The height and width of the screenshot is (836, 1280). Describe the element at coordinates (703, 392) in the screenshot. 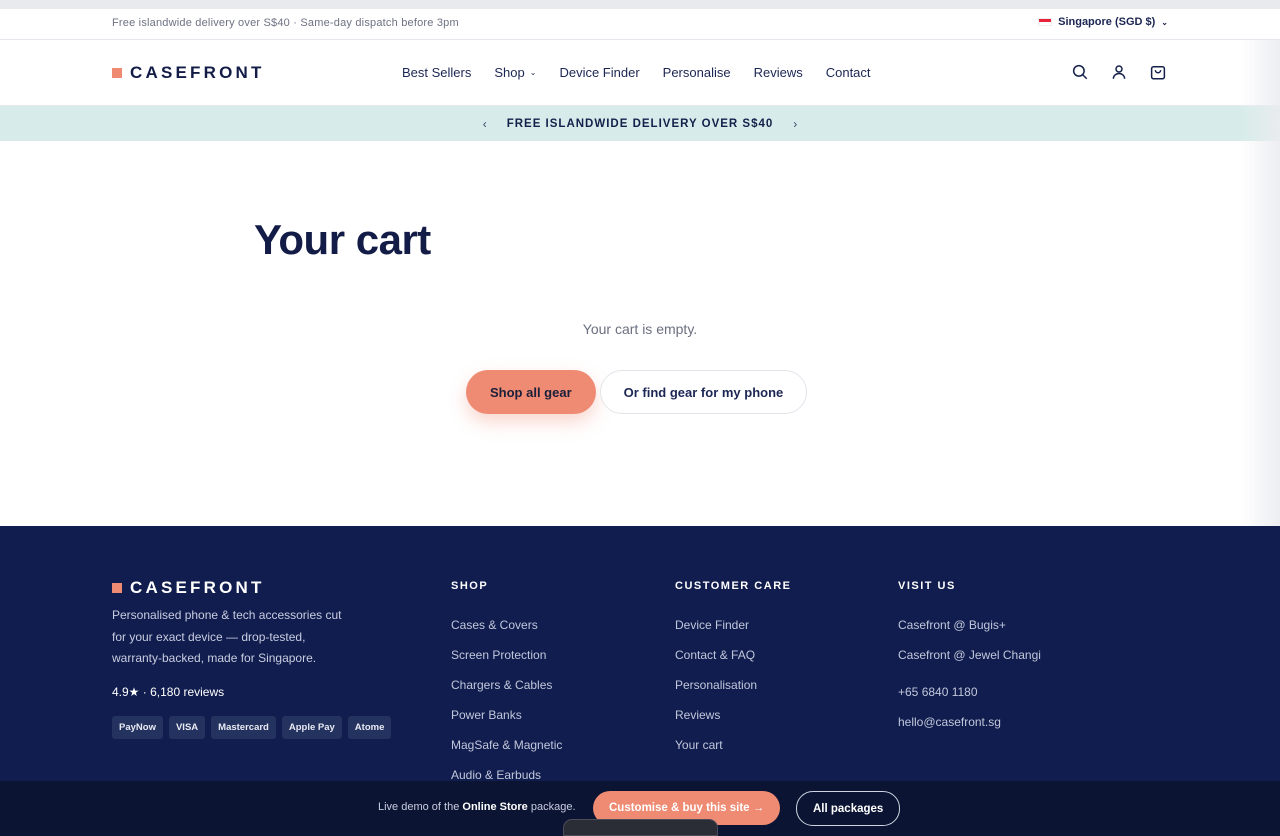

I see `find-gear-button: Or find gear for my phone` at that location.